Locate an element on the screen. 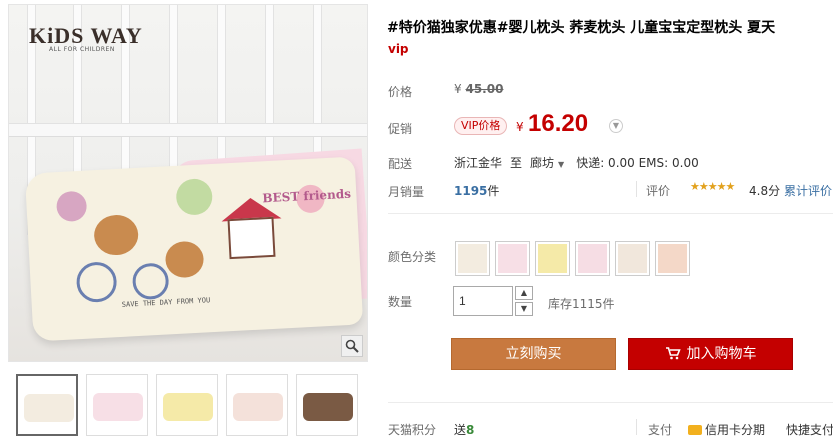 This screenshot has height=445, width=833. vip-tag: vip is located at coordinates (398, 49).